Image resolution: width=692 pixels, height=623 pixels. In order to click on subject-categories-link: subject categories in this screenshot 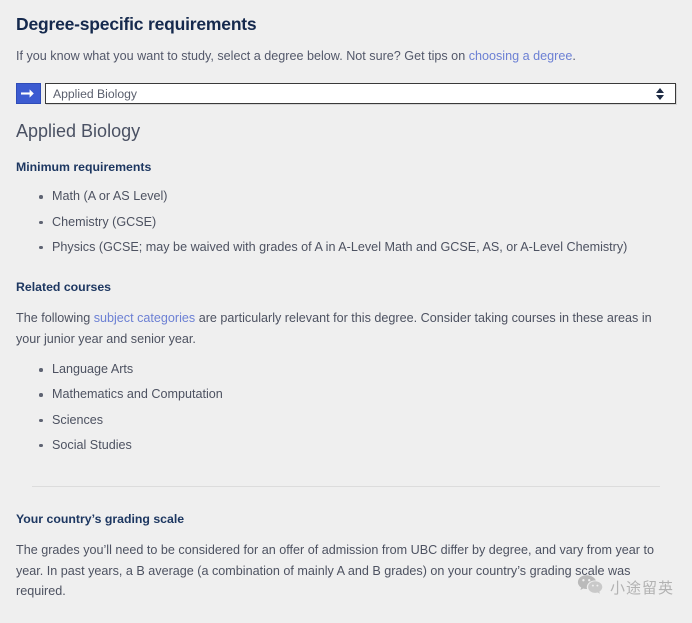, I will do `click(145, 318)`.